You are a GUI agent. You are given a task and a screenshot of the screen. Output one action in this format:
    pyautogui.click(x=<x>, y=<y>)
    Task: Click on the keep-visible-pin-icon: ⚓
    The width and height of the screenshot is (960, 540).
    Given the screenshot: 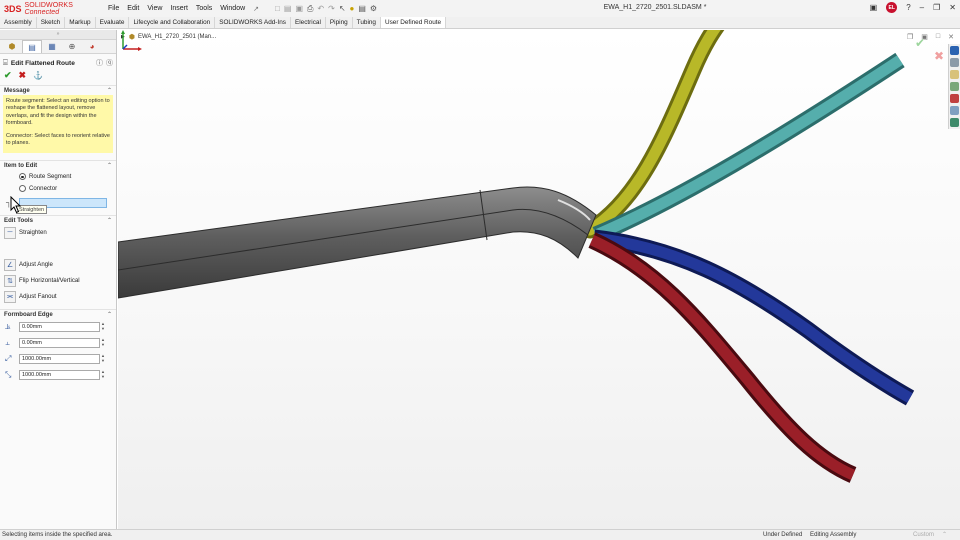 What is the action you would take?
    pyautogui.click(x=38, y=75)
    